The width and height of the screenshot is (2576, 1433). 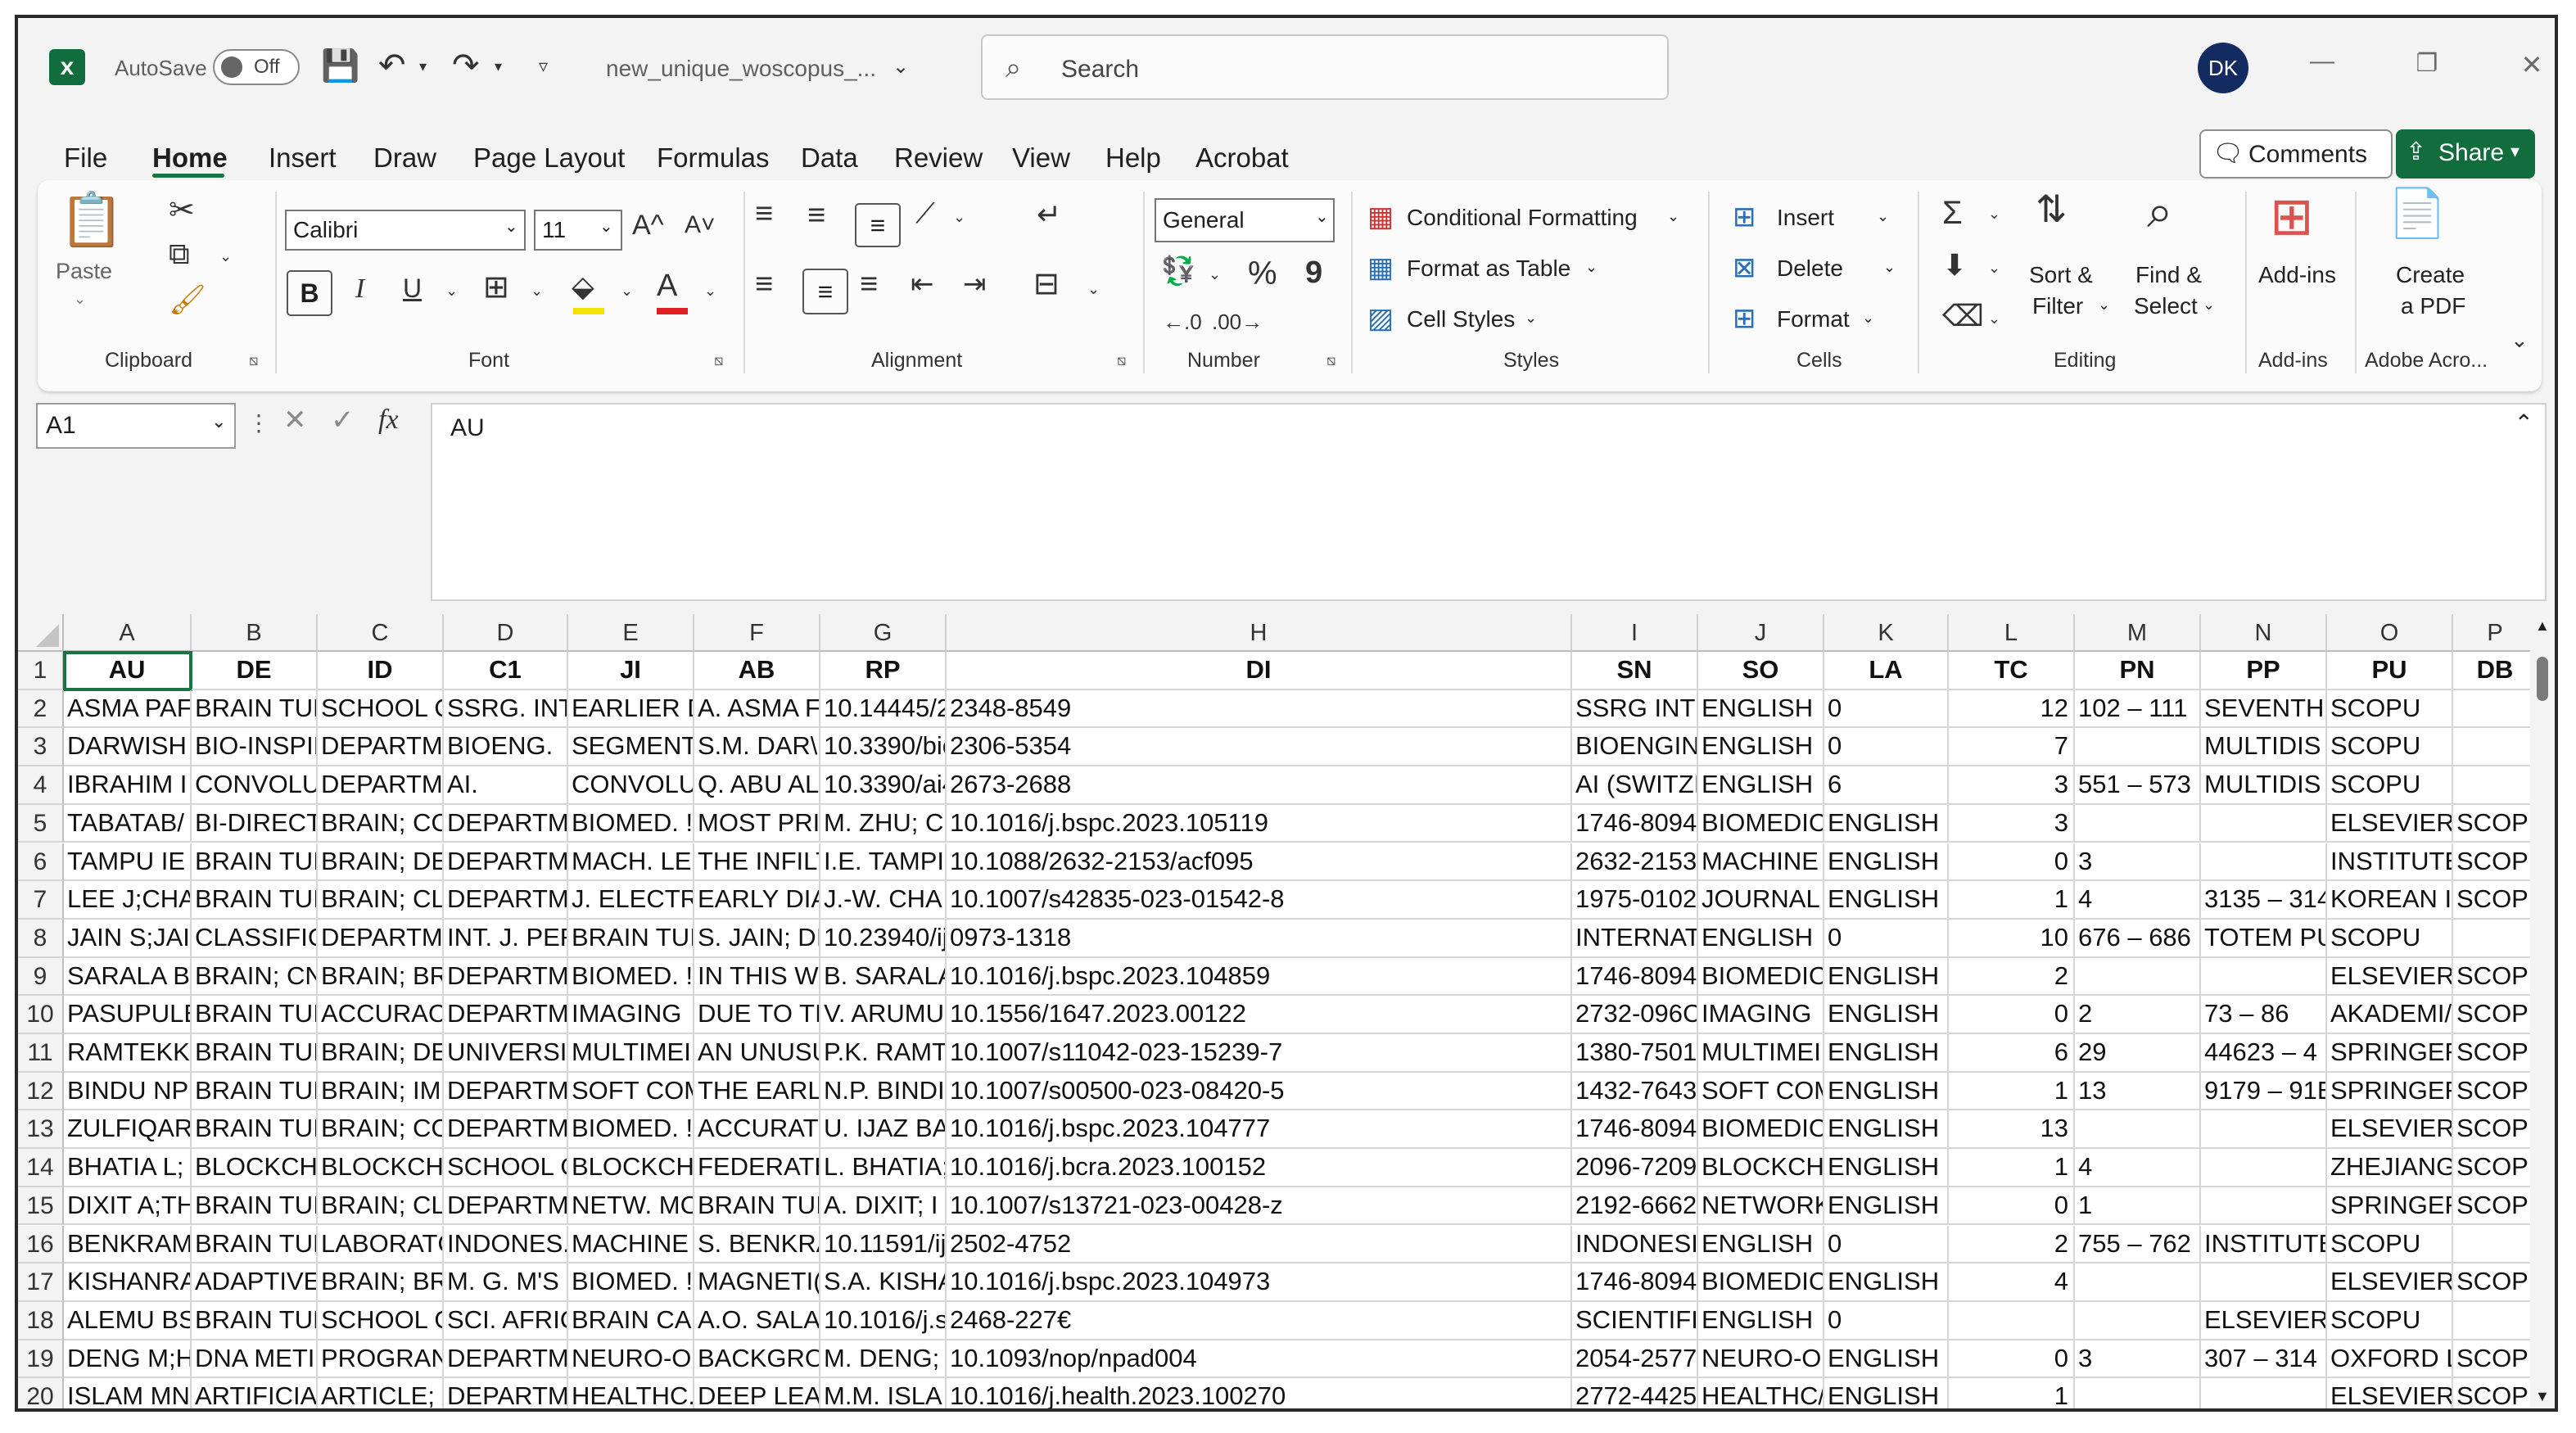 I want to click on vertical-scrollbar: ▲ ▼, so click(x=2542, y=1011).